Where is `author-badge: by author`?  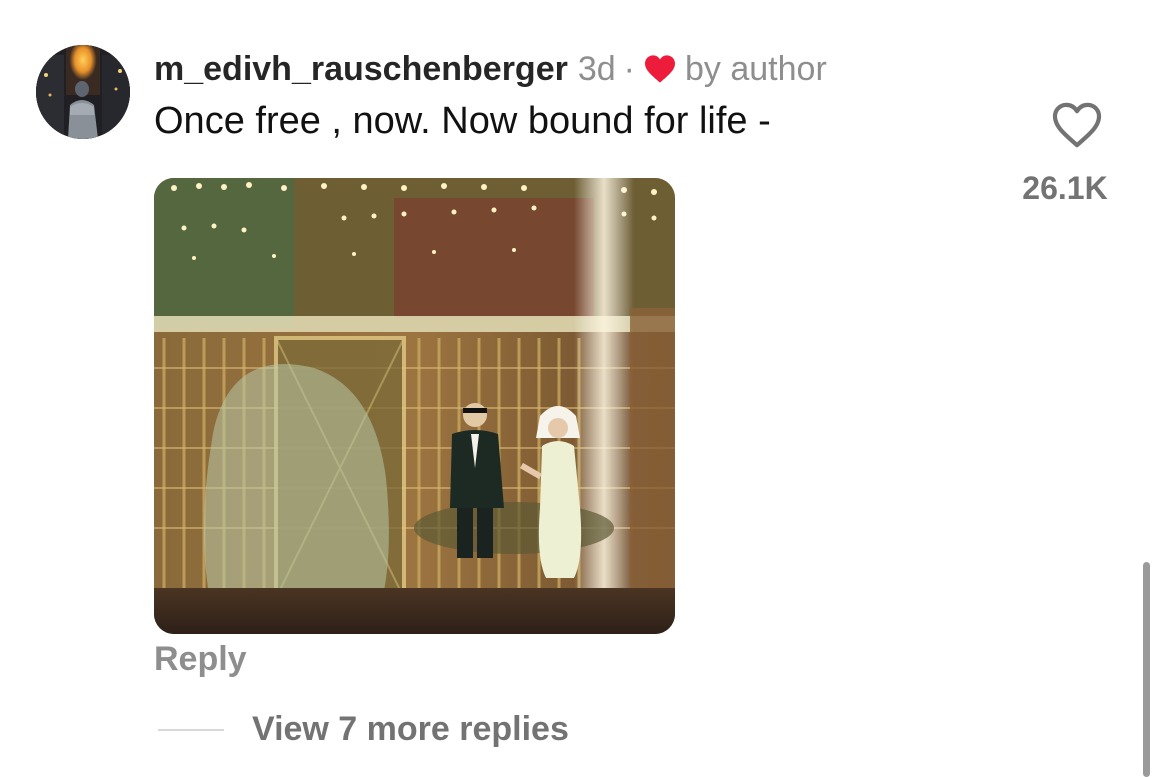 author-badge: by author is located at coordinates (756, 68).